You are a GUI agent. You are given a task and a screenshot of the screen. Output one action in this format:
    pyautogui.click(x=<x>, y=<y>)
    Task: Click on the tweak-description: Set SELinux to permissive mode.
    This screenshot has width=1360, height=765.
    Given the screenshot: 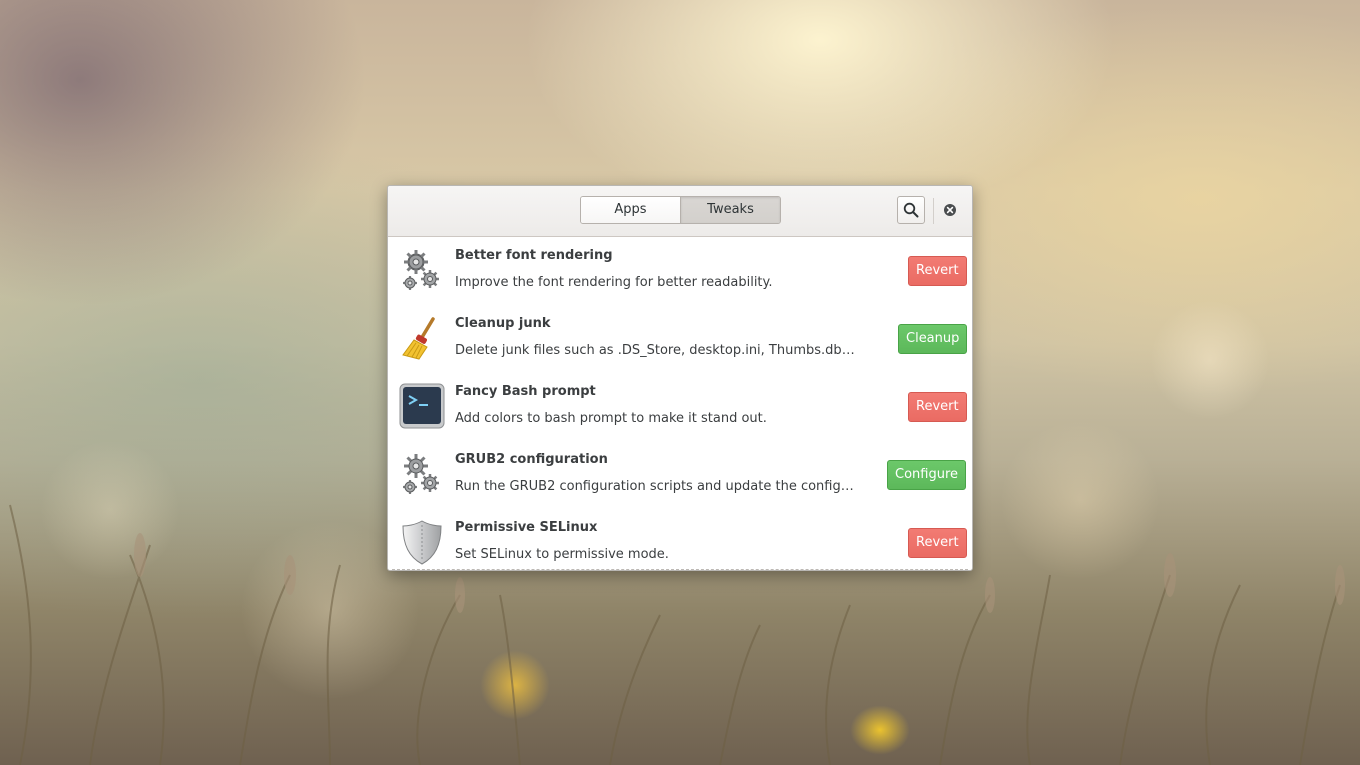 What is the action you would take?
    pyautogui.click(x=562, y=554)
    